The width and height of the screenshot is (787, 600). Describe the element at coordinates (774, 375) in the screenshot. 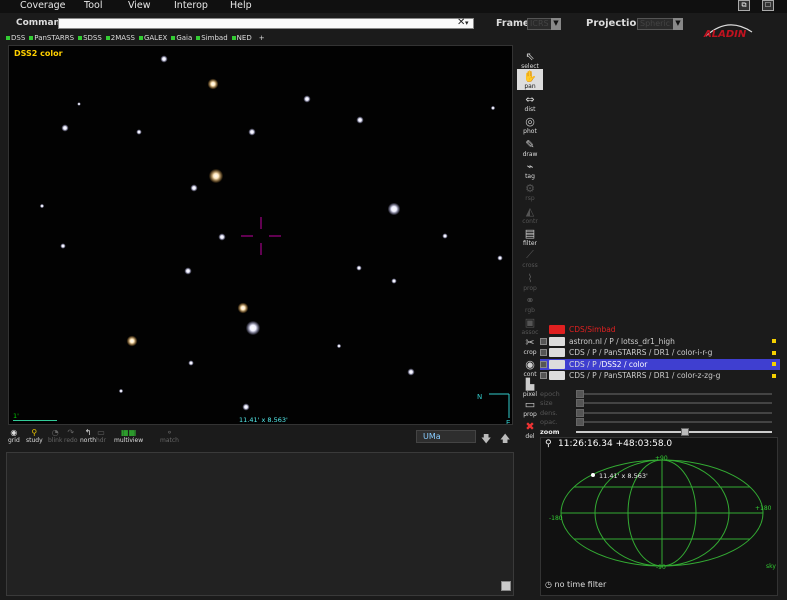

I see `plane-marker` at that location.